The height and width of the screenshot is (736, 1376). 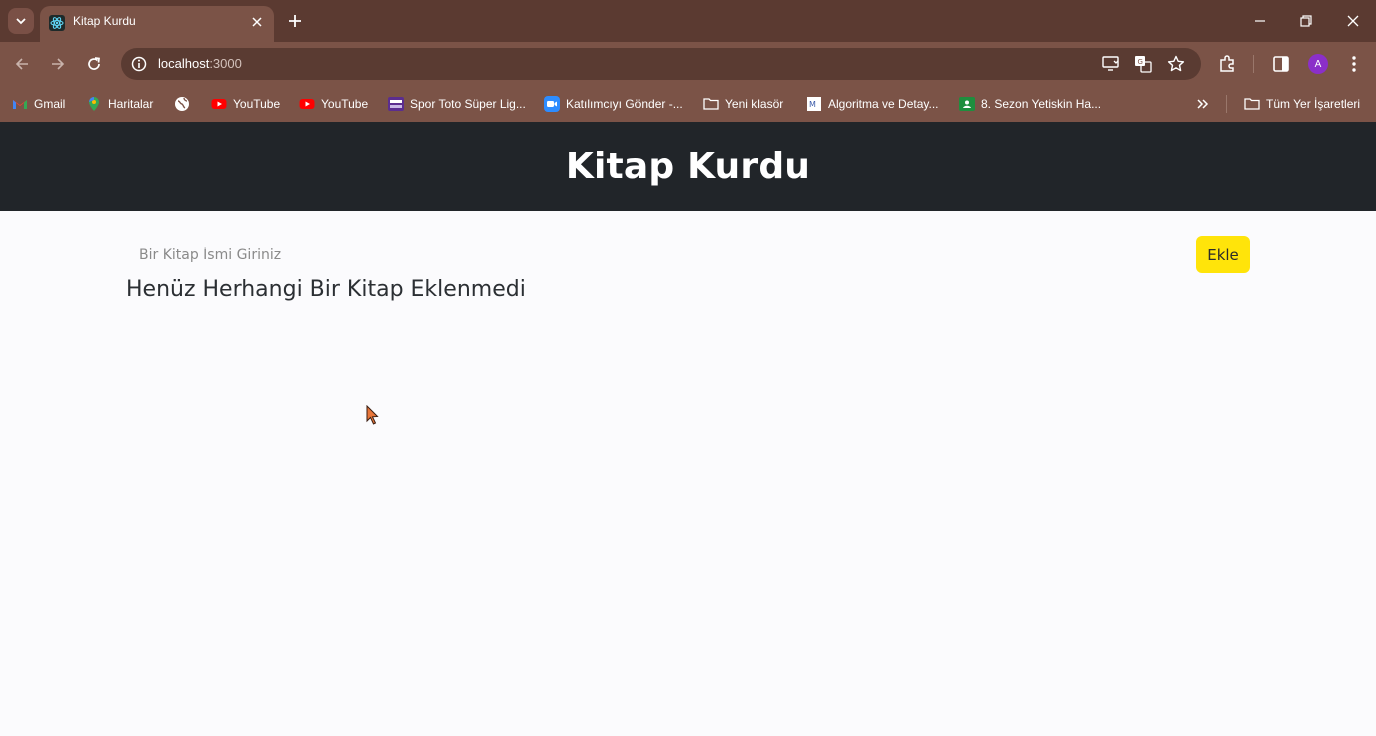 I want to click on url-host: localhost, so click(x=184, y=63).